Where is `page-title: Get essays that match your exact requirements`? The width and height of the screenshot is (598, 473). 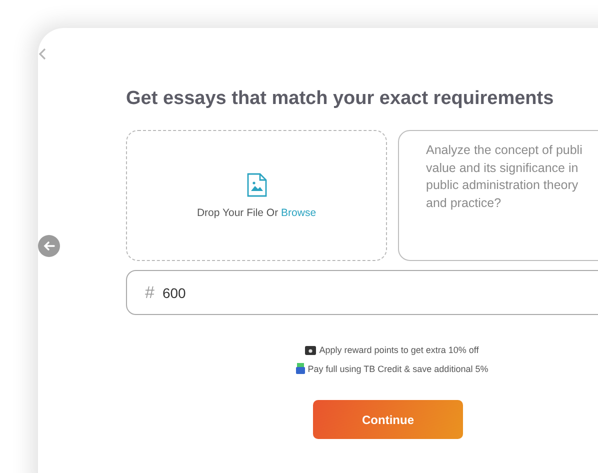
page-title: Get essays that match your exact requirements is located at coordinates (340, 99).